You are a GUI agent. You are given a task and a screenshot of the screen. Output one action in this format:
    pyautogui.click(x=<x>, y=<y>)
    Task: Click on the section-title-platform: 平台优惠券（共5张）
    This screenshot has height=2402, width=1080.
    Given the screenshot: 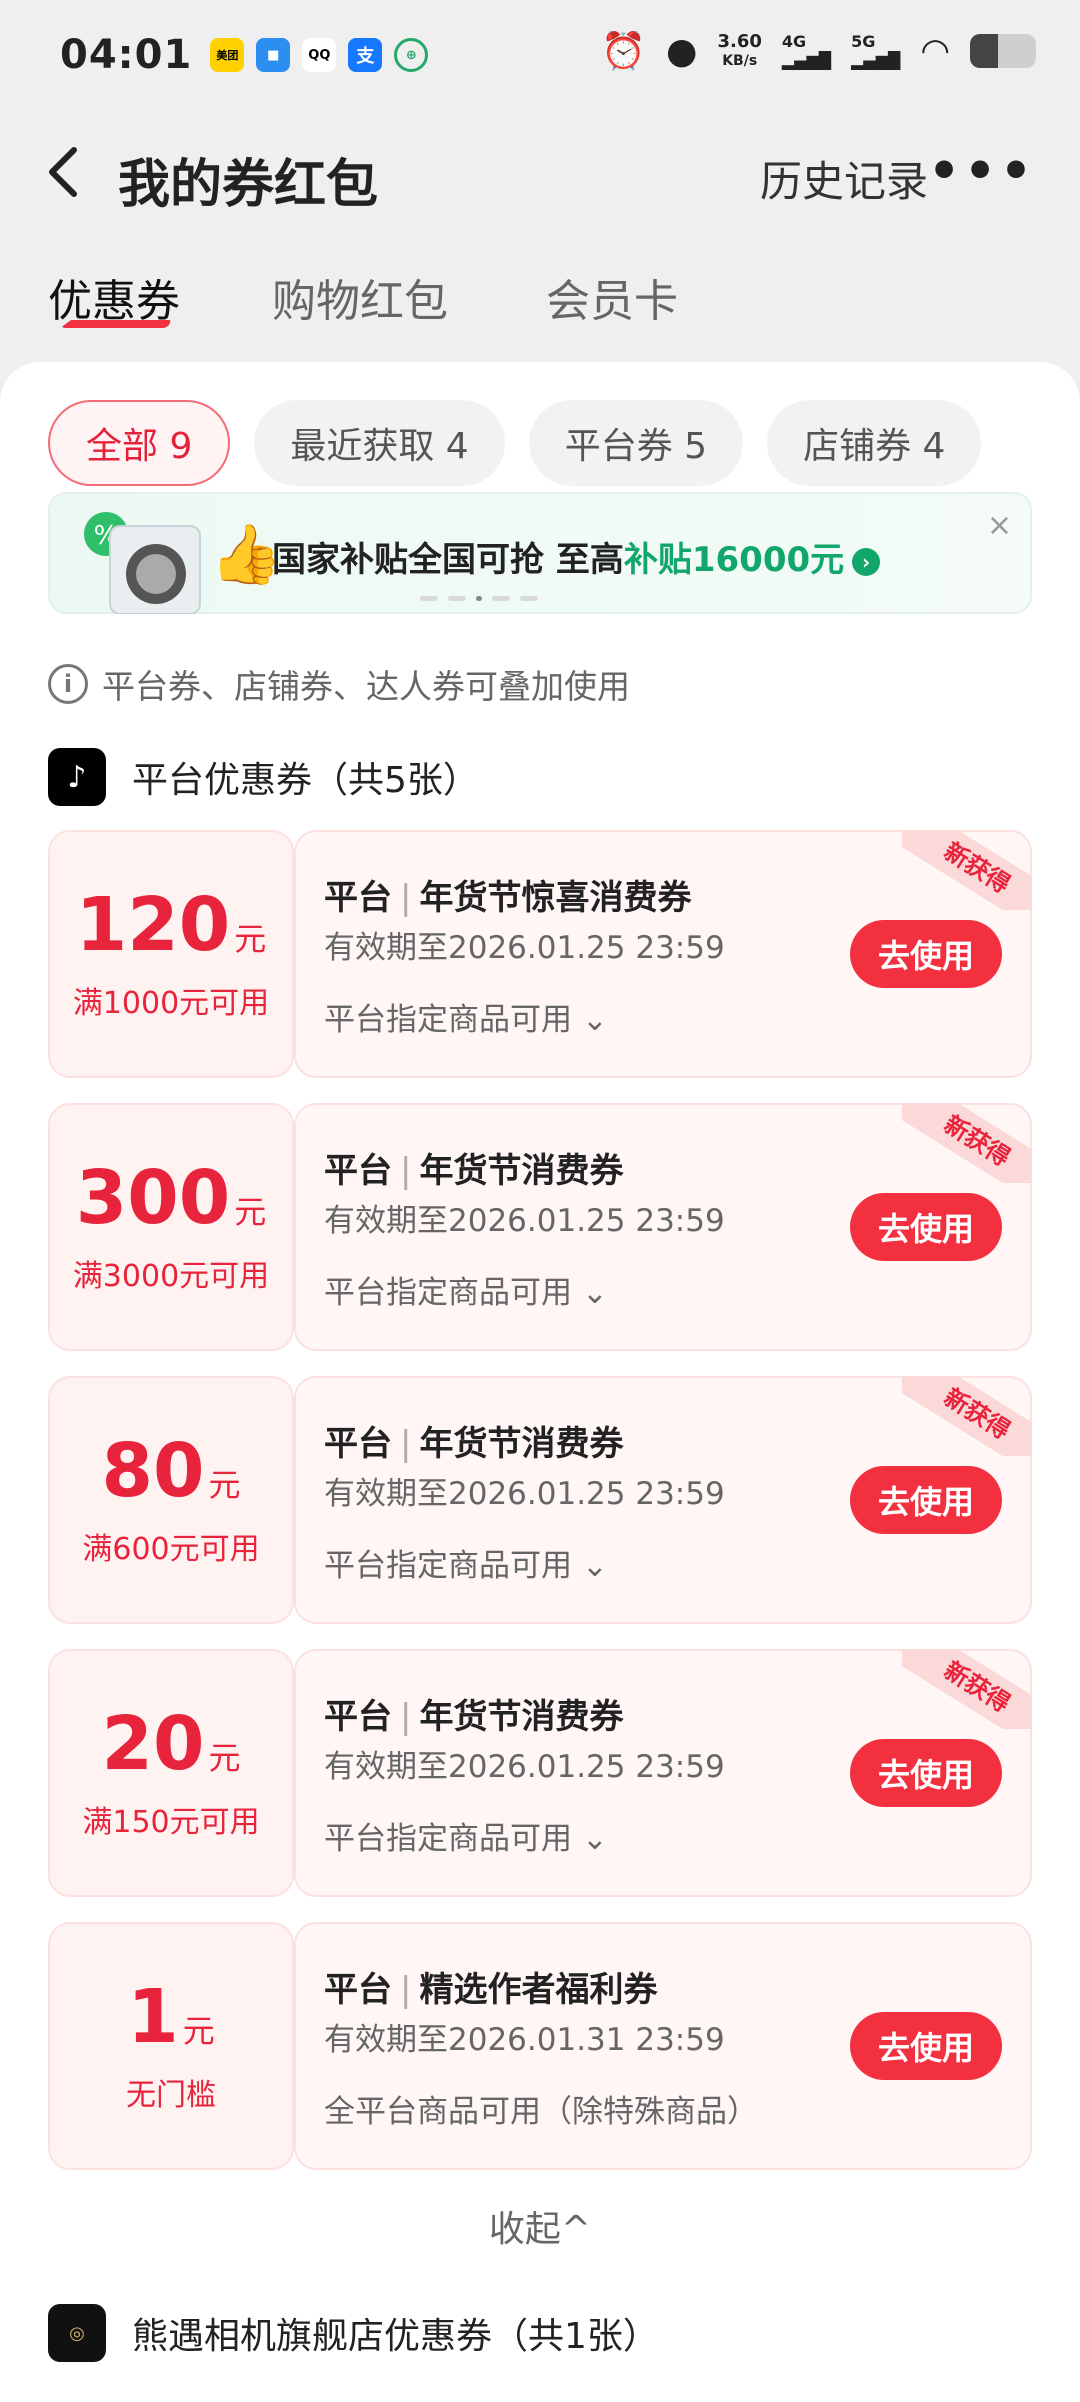 What is the action you would take?
    pyautogui.click(x=305, y=780)
    